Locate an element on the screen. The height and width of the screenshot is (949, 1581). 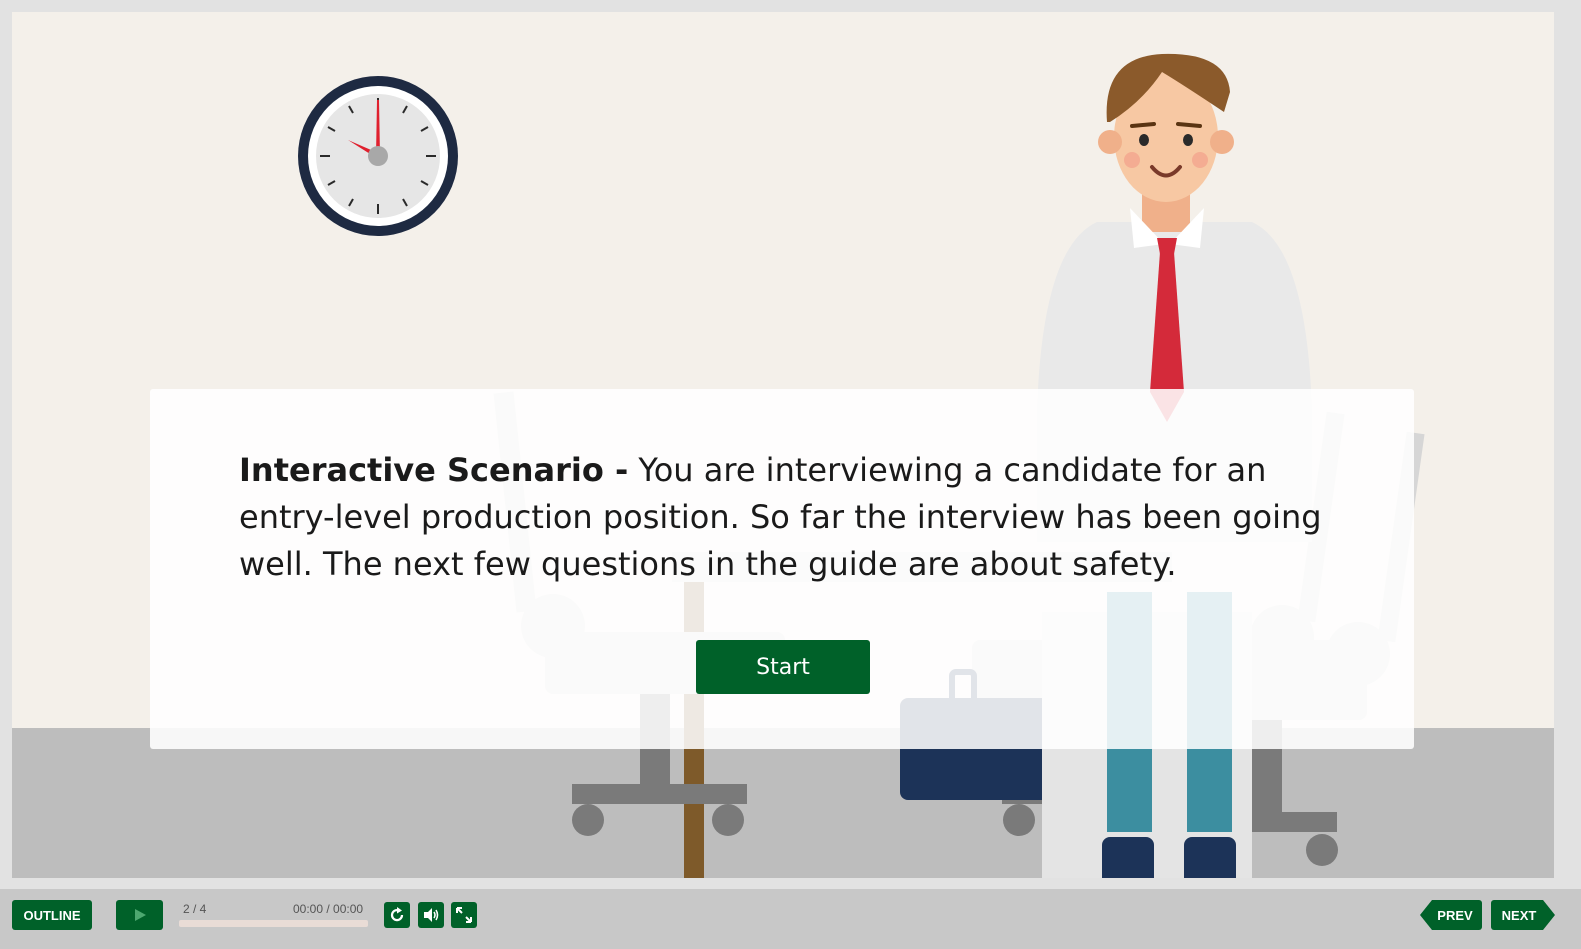
fullscreen-icon is located at coordinates (464, 915).